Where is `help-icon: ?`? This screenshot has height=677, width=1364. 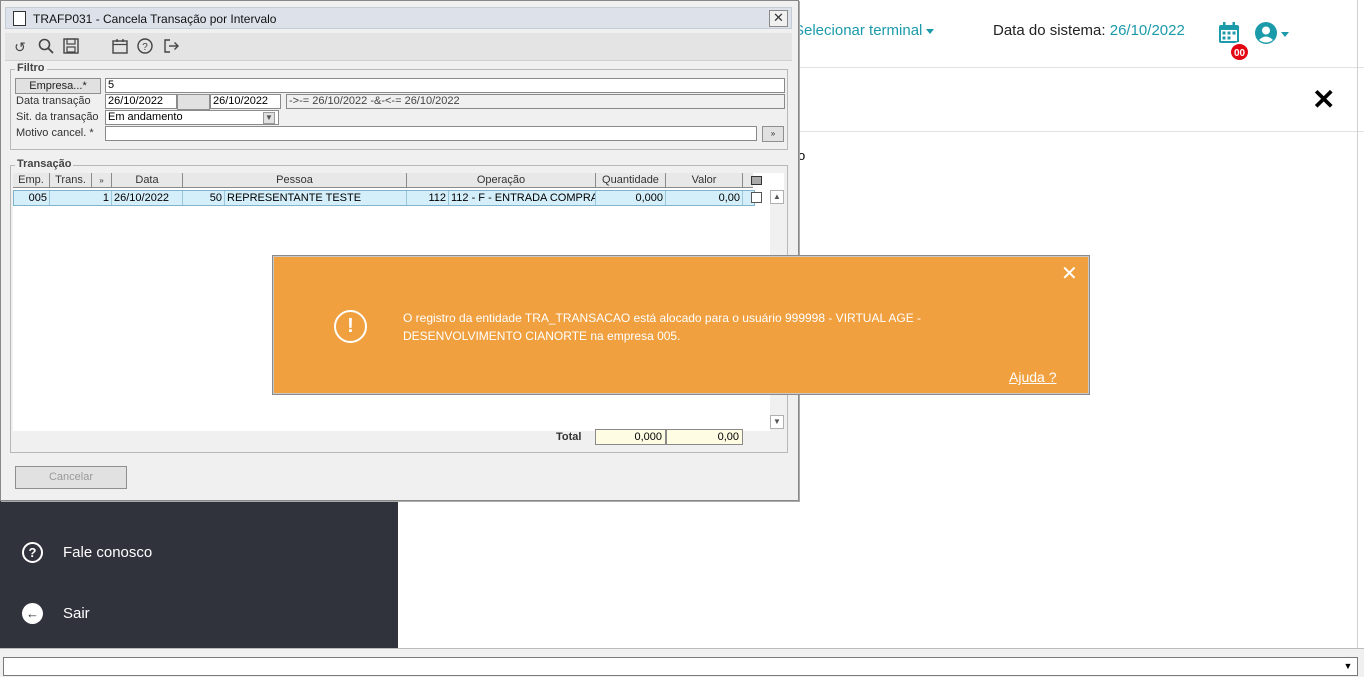
help-icon: ? is located at coordinates (145, 47).